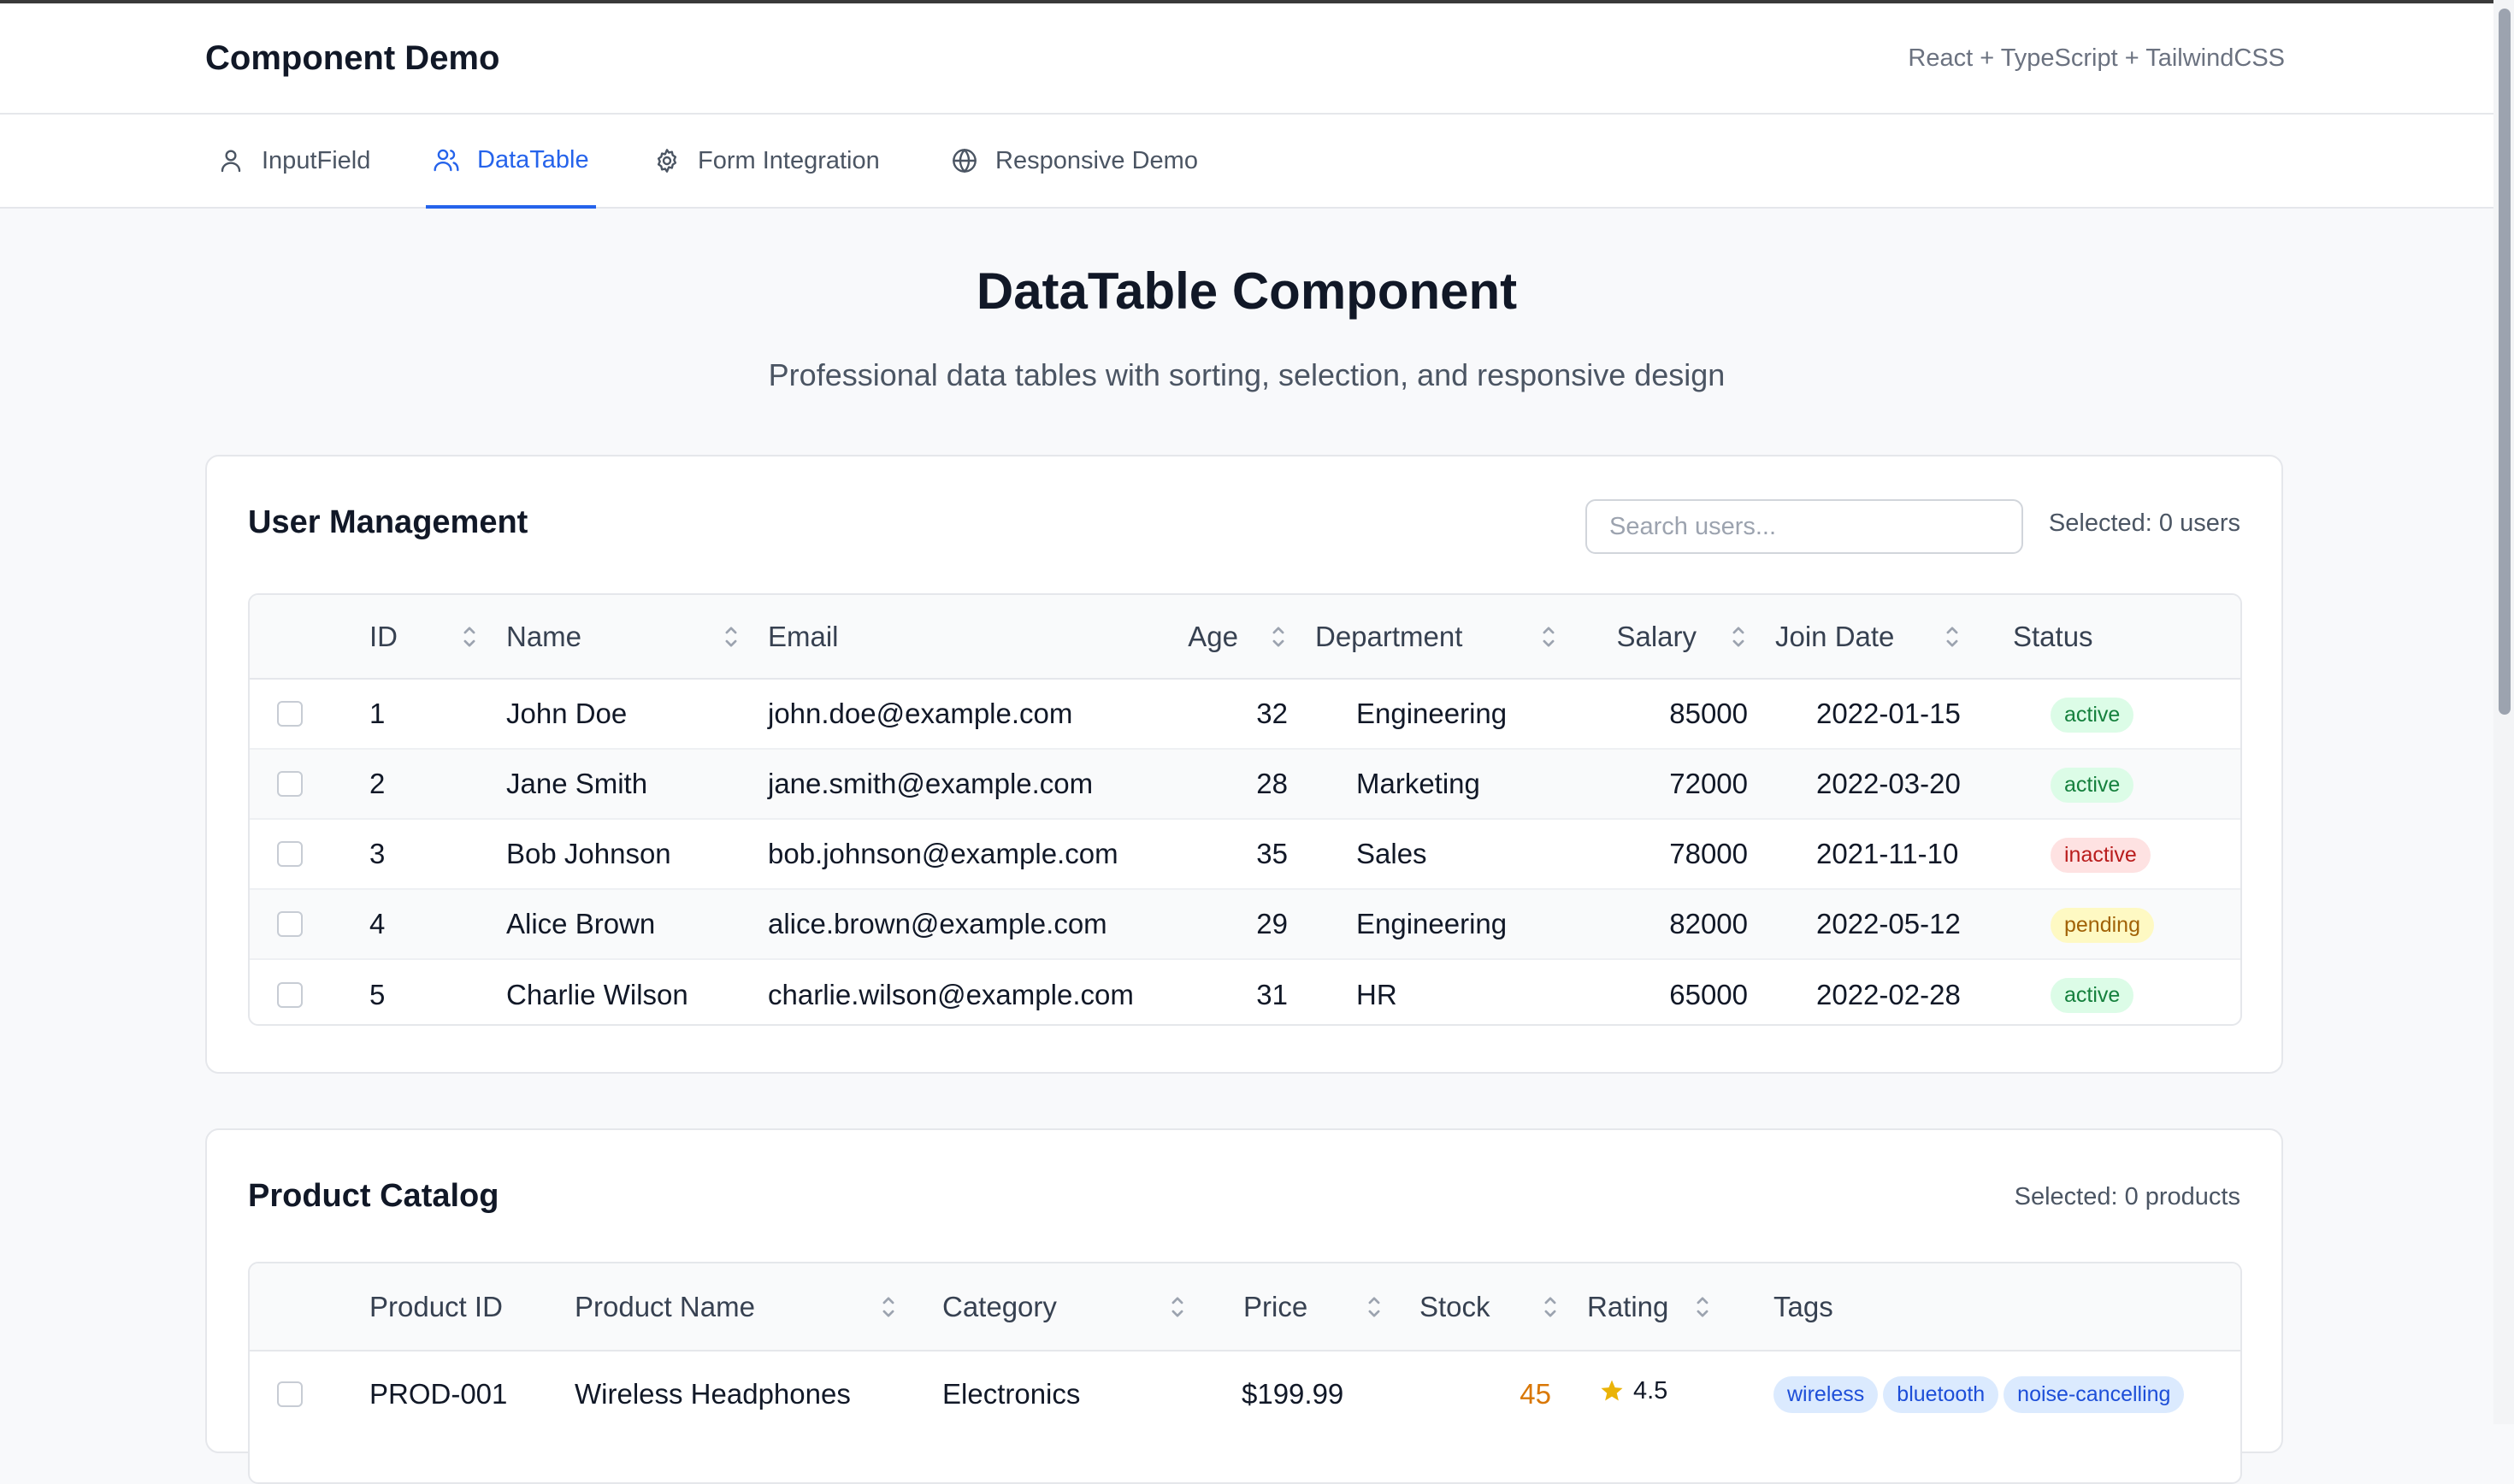 The width and height of the screenshot is (2514, 1484). What do you see at coordinates (1889, 994) in the screenshot?
I see `cell-join-date: 2022-02-28` at bounding box center [1889, 994].